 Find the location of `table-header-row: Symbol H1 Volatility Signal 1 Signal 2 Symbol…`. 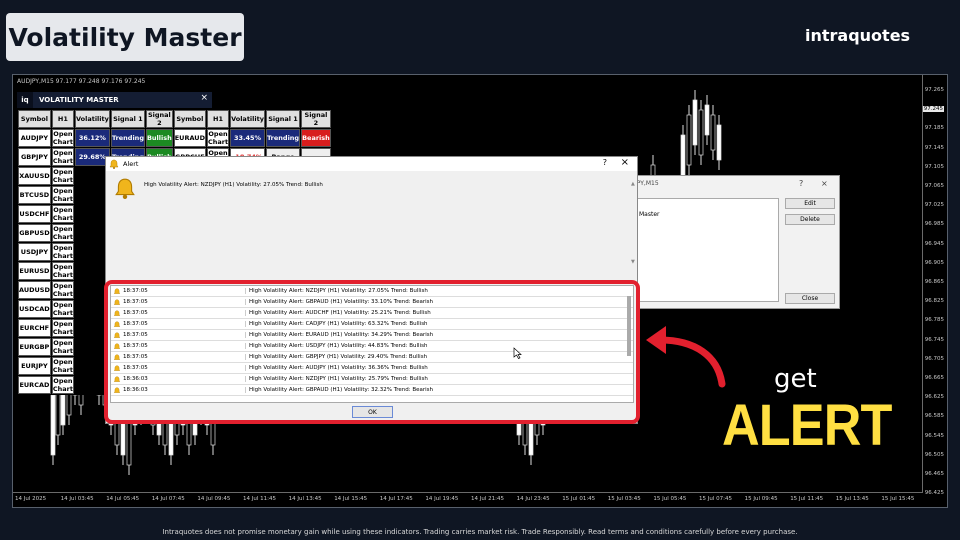

table-header-row: Symbol H1 Volatility Signal 1 Signal 2 Symbol… is located at coordinates (174, 119).